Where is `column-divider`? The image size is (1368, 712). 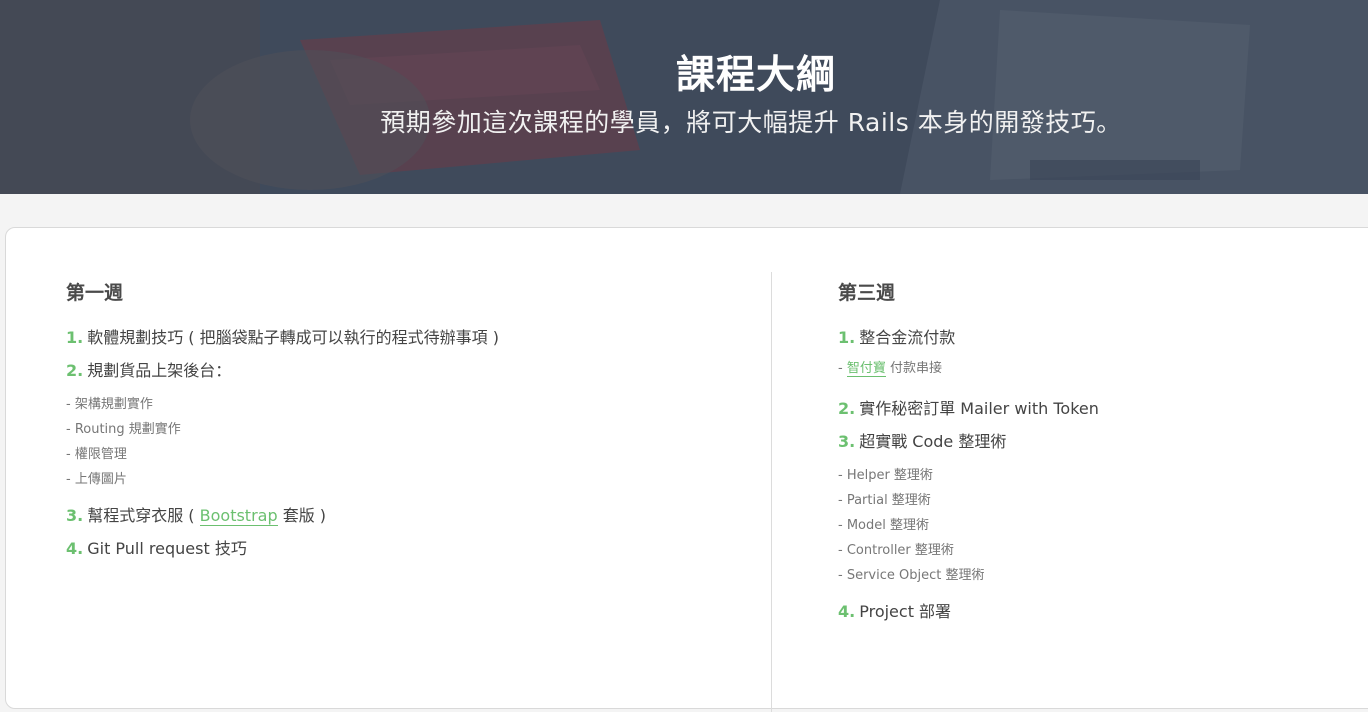 column-divider is located at coordinates (771, 492).